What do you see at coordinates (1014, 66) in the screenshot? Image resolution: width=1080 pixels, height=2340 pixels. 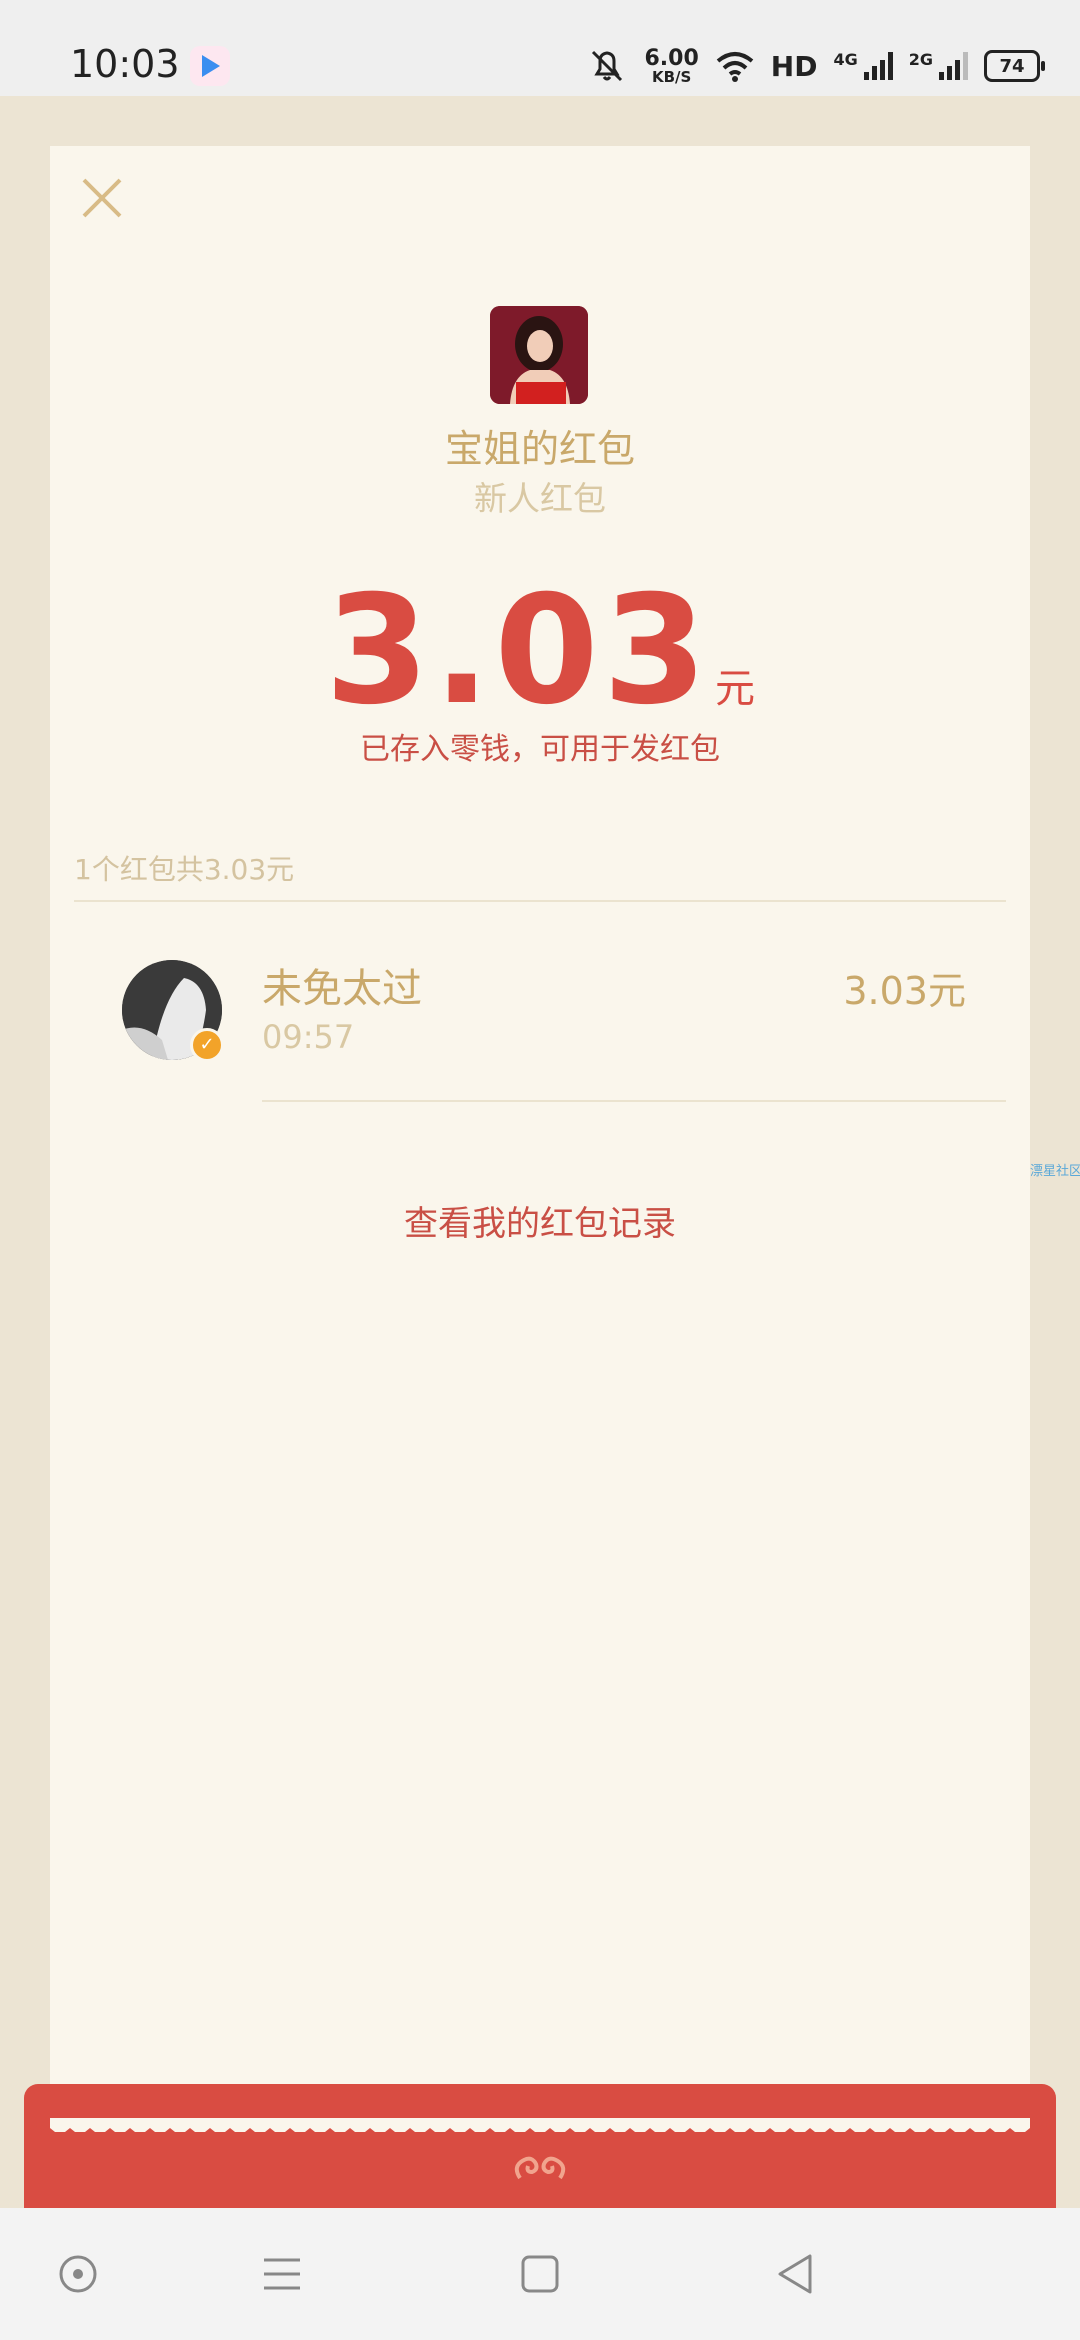 I see `battery-icon: 74` at bounding box center [1014, 66].